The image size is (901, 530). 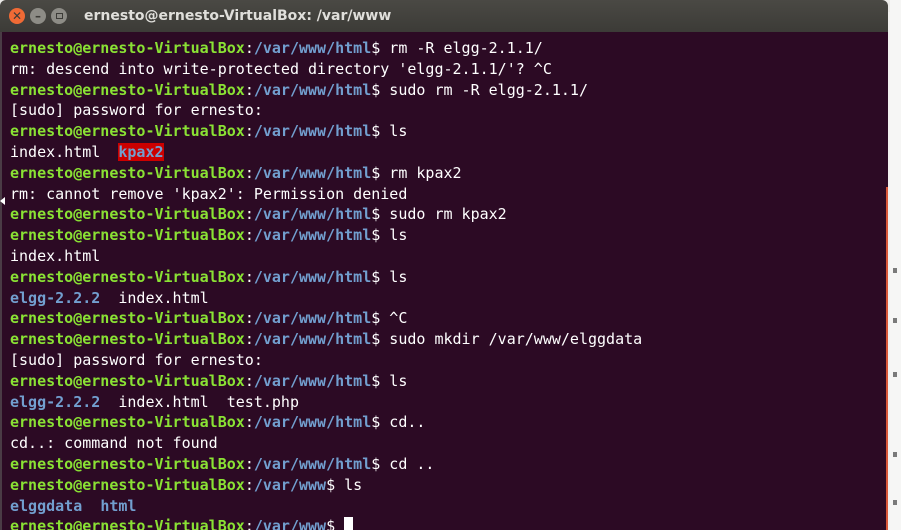 I want to click on terminal-line: ernesto@ernesto-VirtualBox:/var/www$, so click(x=326, y=523).